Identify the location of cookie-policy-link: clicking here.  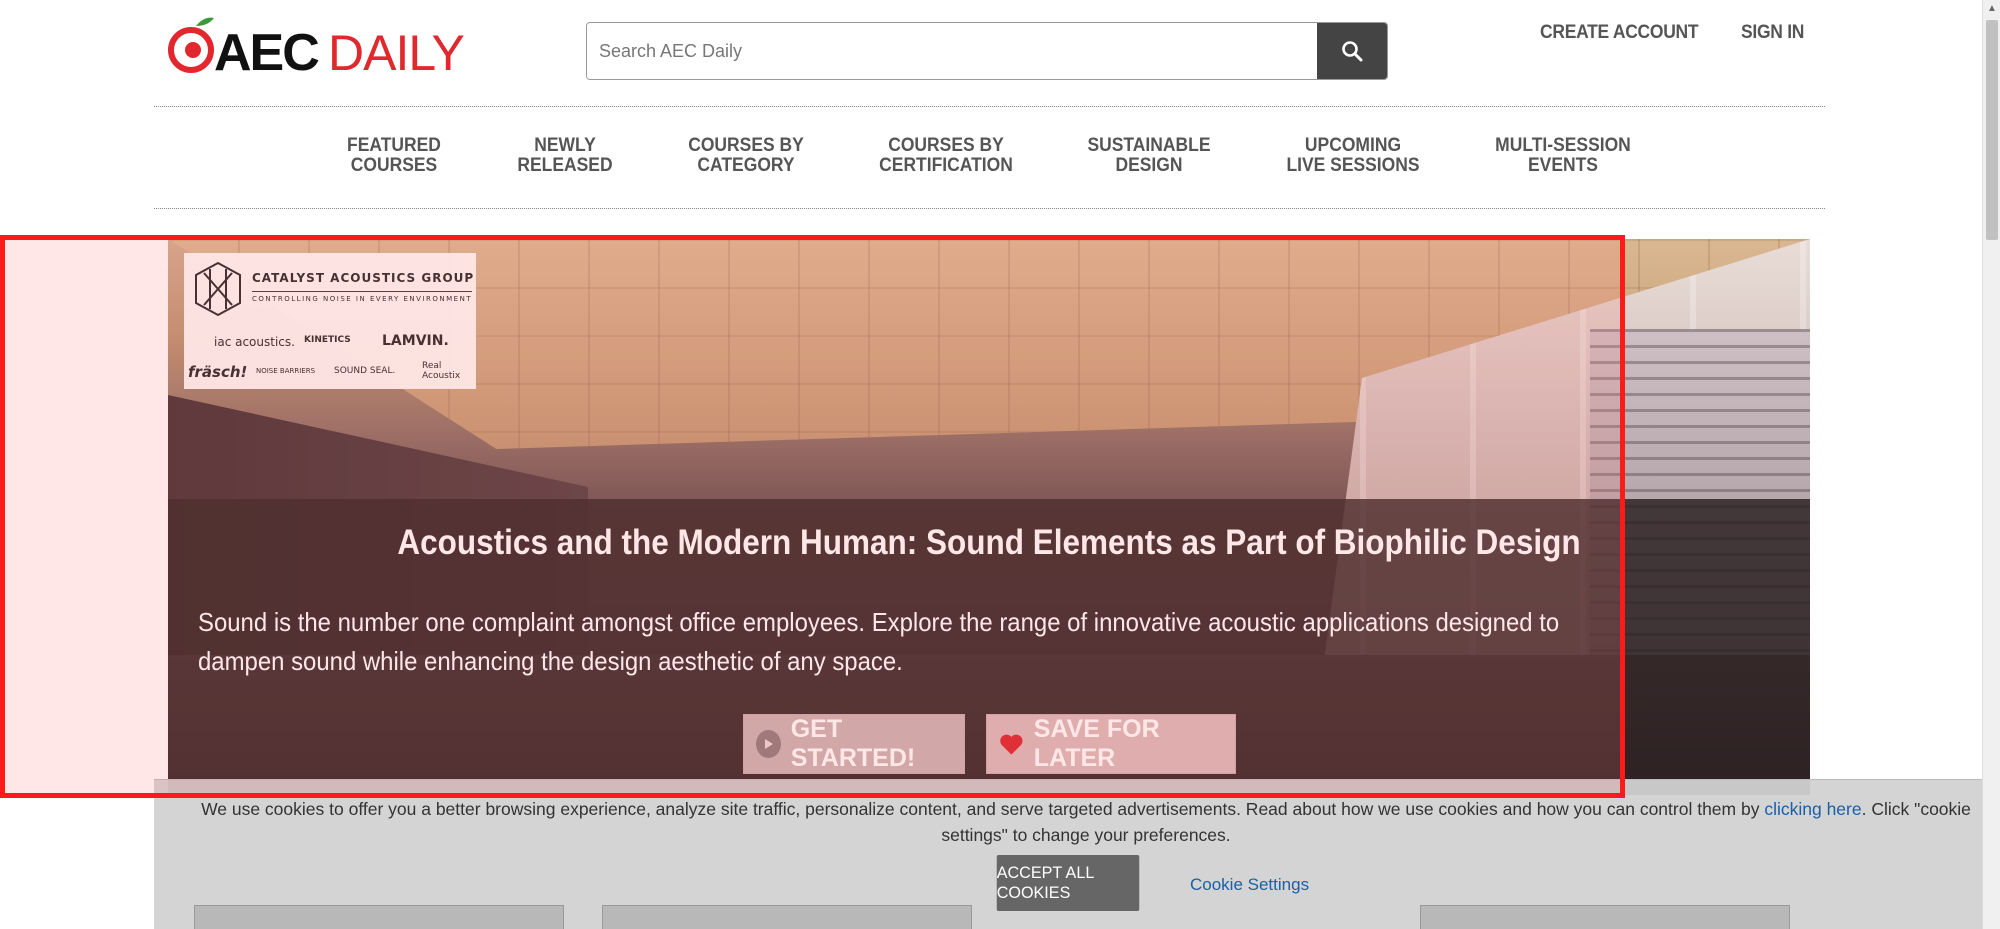
(1812, 809).